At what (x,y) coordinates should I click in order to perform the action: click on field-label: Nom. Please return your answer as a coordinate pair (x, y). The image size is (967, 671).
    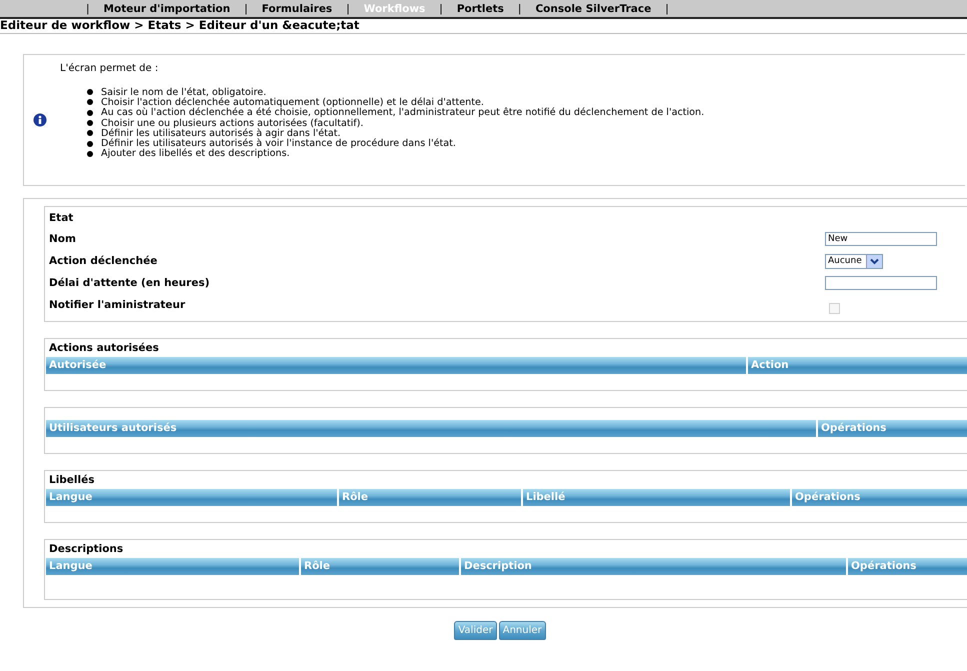
    Looking at the image, I should click on (63, 239).